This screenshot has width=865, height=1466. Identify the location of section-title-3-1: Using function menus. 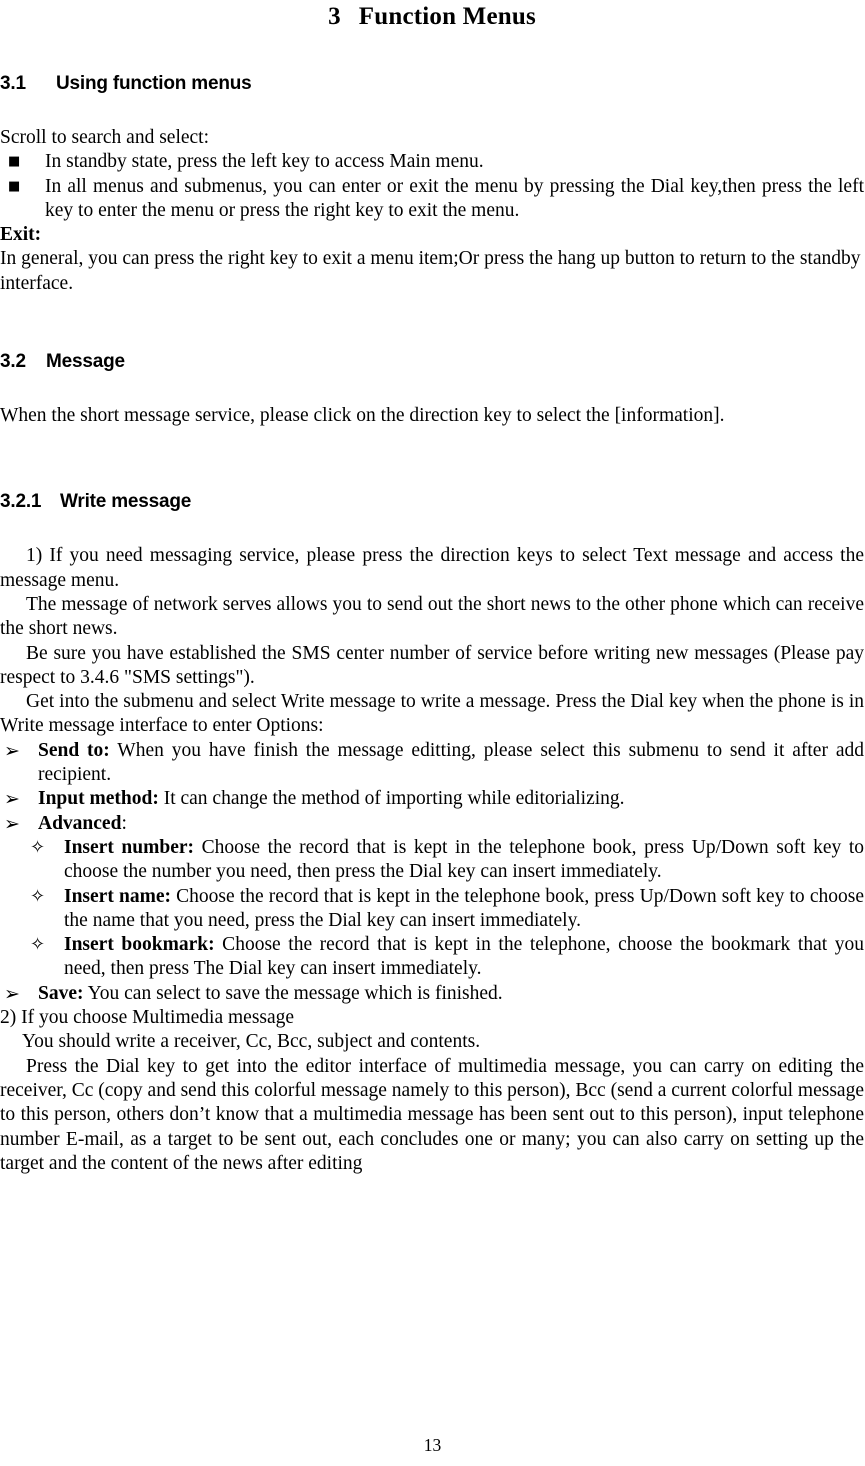
(154, 83).